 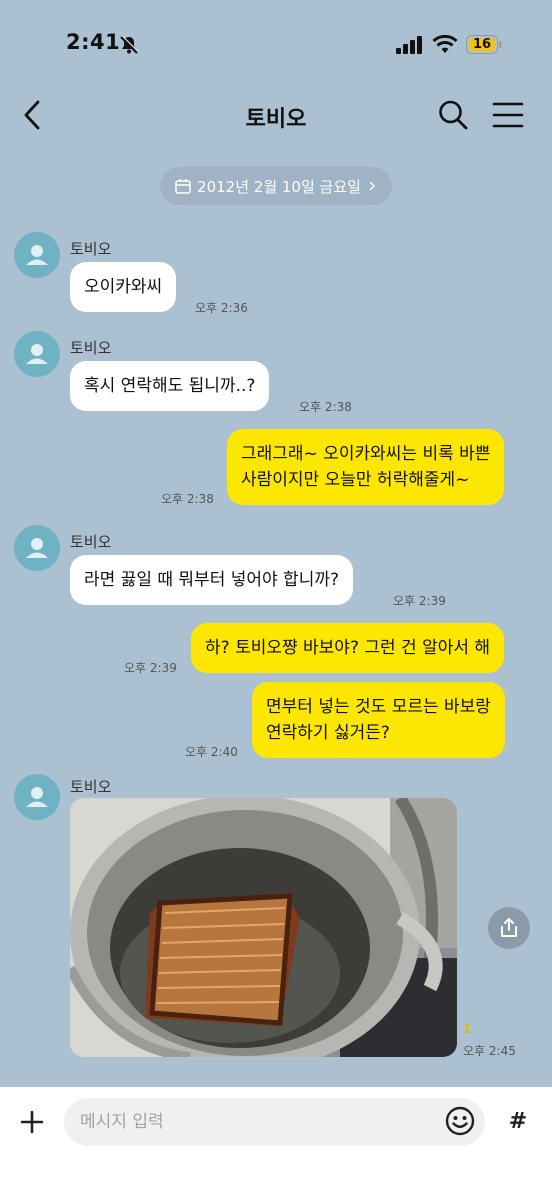 What do you see at coordinates (378, 707) in the screenshot?
I see `message-line: 면부터 넣는 것도 모르는 바보랑` at bounding box center [378, 707].